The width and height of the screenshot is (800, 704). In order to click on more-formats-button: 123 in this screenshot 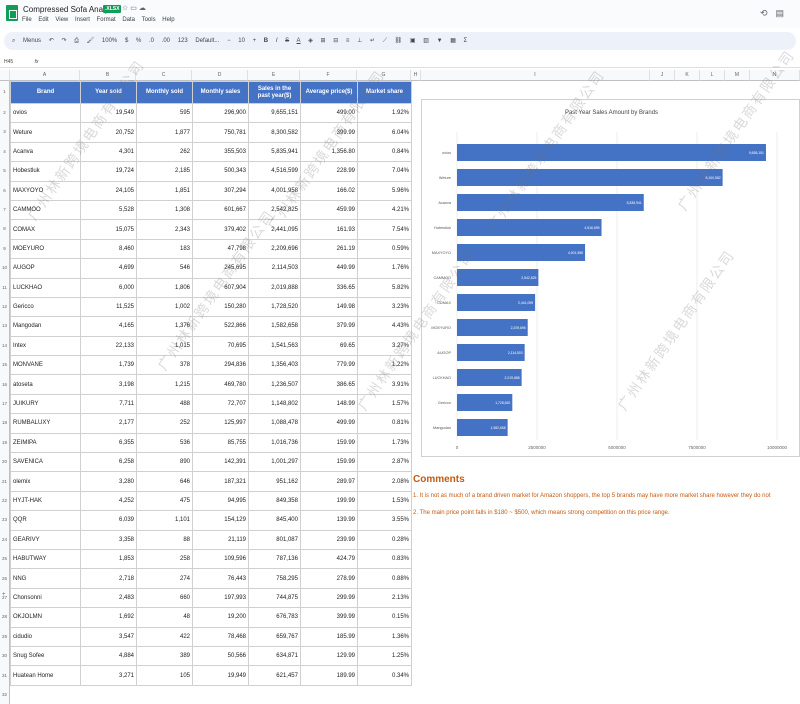, I will do `click(183, 41)`.